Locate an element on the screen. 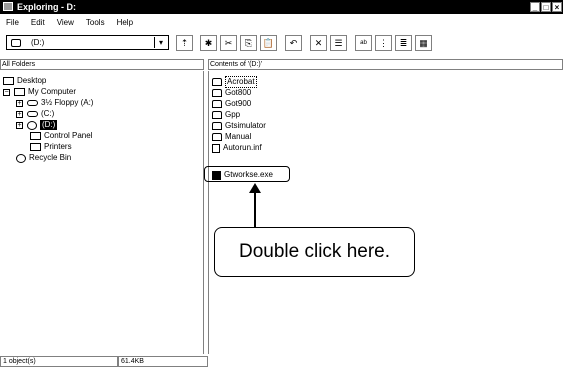 The height and width of the screenshot is (367, 563). up-one-level-button: ⇡ is located at coordinates (184, 43).